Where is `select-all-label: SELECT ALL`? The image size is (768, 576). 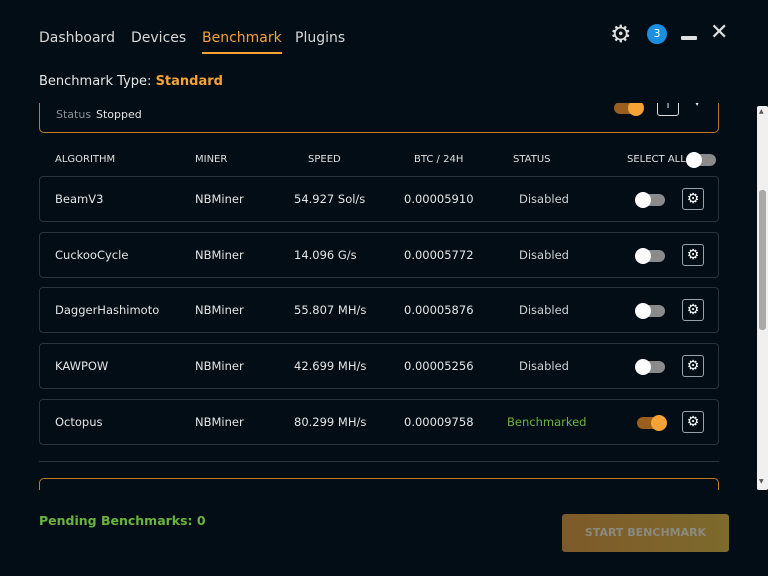 select-all-label: SELECT ALL is located at coordinates (656, 159).